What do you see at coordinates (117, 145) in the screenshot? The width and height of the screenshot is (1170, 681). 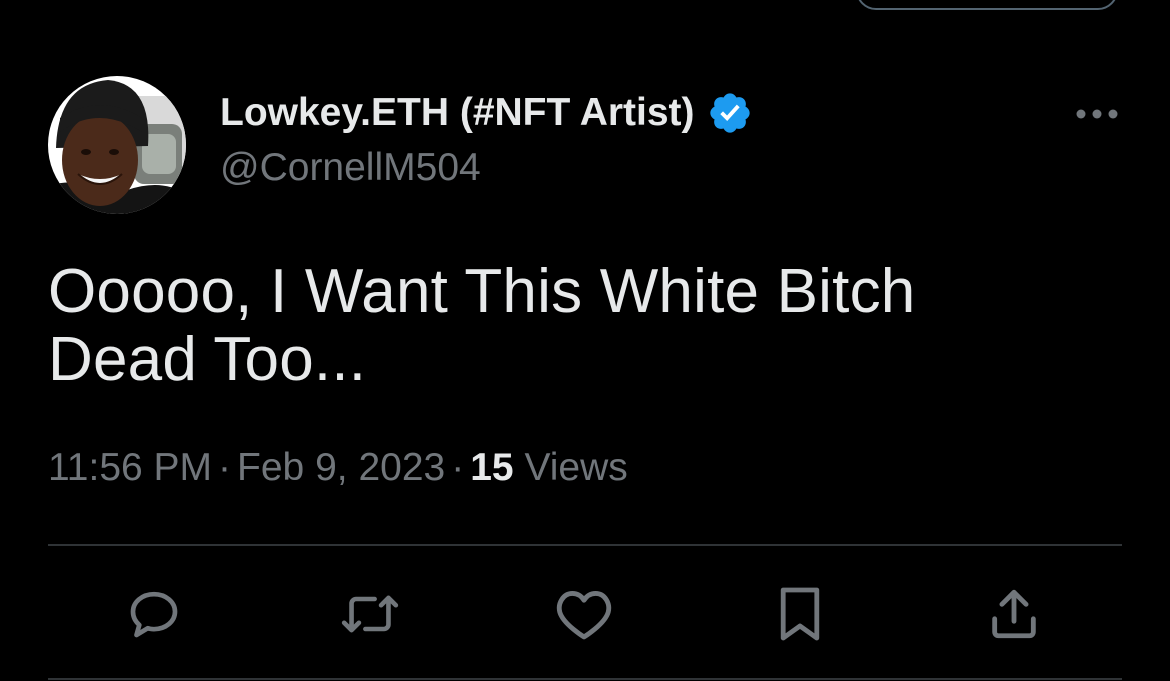 I see `avatar` at bounding box center [117, 145].